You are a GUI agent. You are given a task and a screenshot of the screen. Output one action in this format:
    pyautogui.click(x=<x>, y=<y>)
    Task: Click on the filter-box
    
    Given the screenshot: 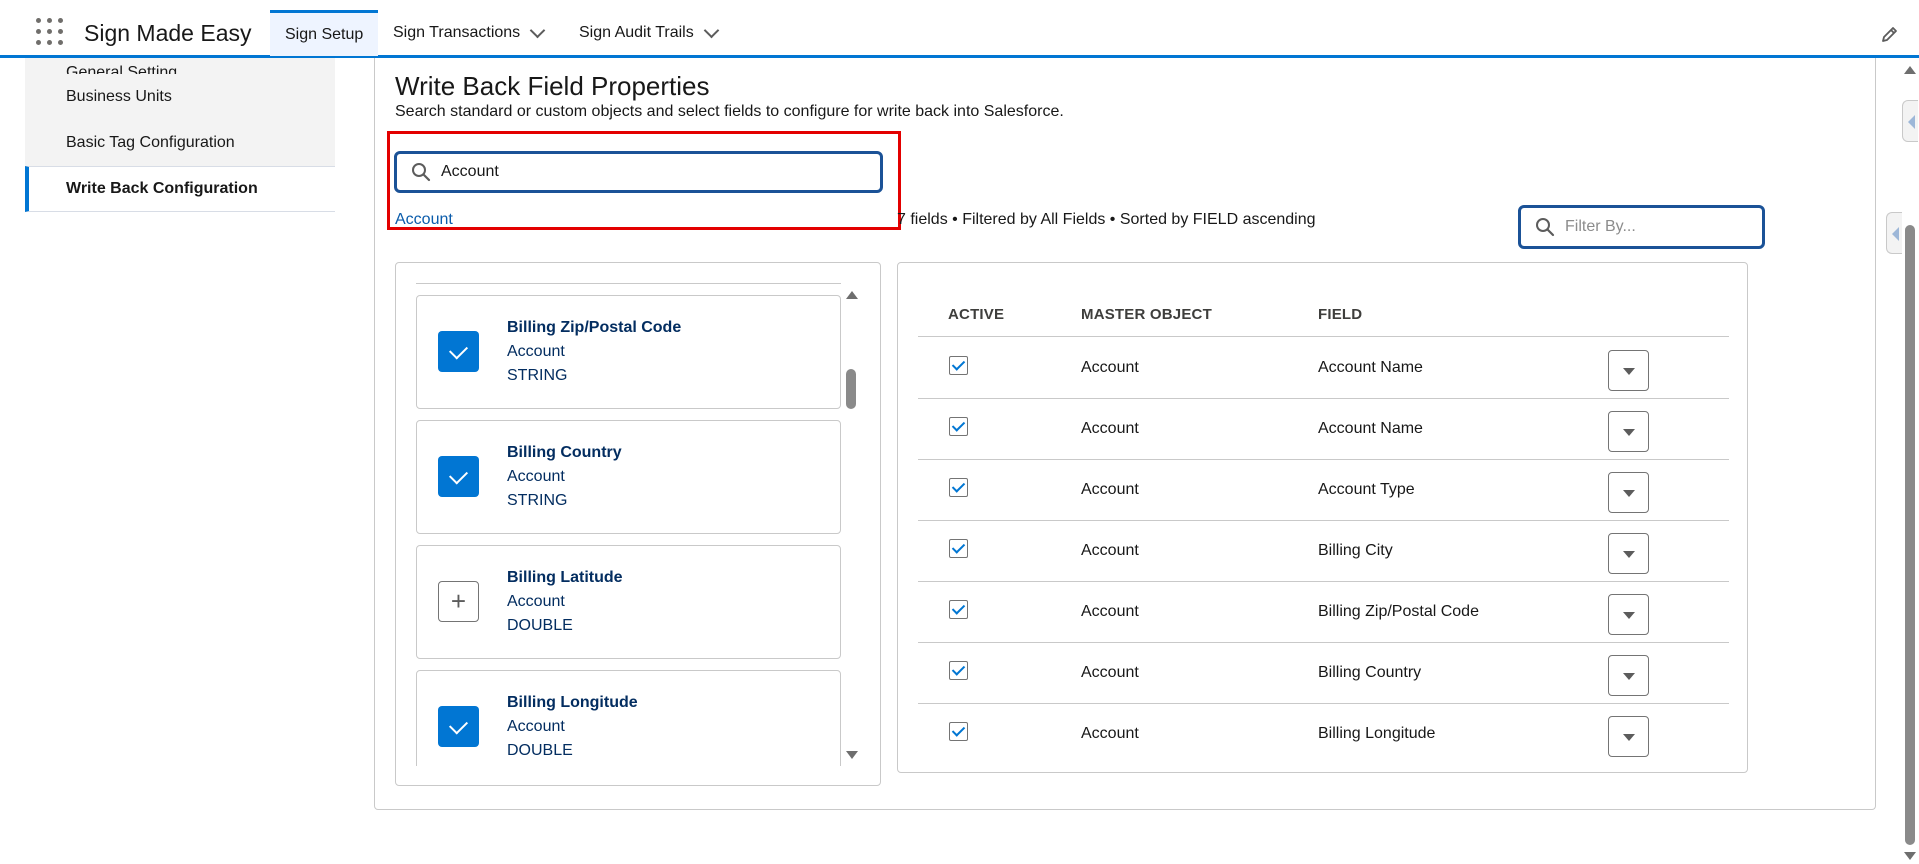 What is the action you would take?
    pyautogui.click(x=1641, y=227)
    